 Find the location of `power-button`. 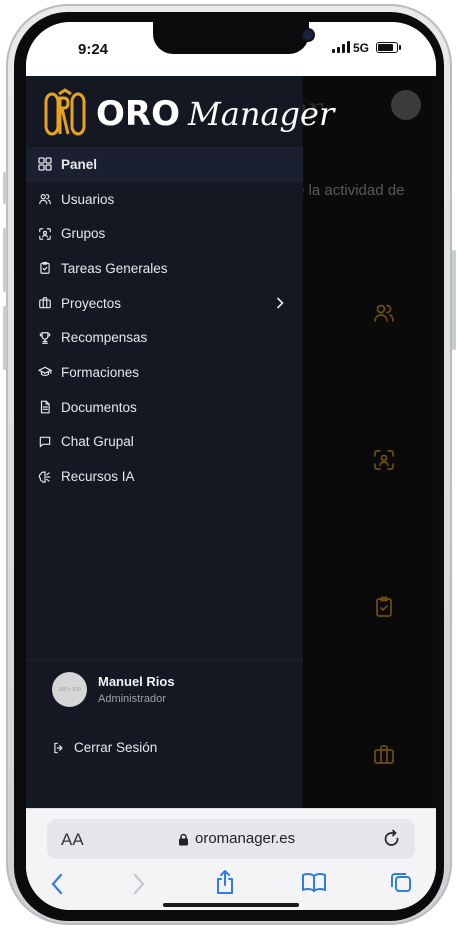

power-button is located at coordinates (454, 300).